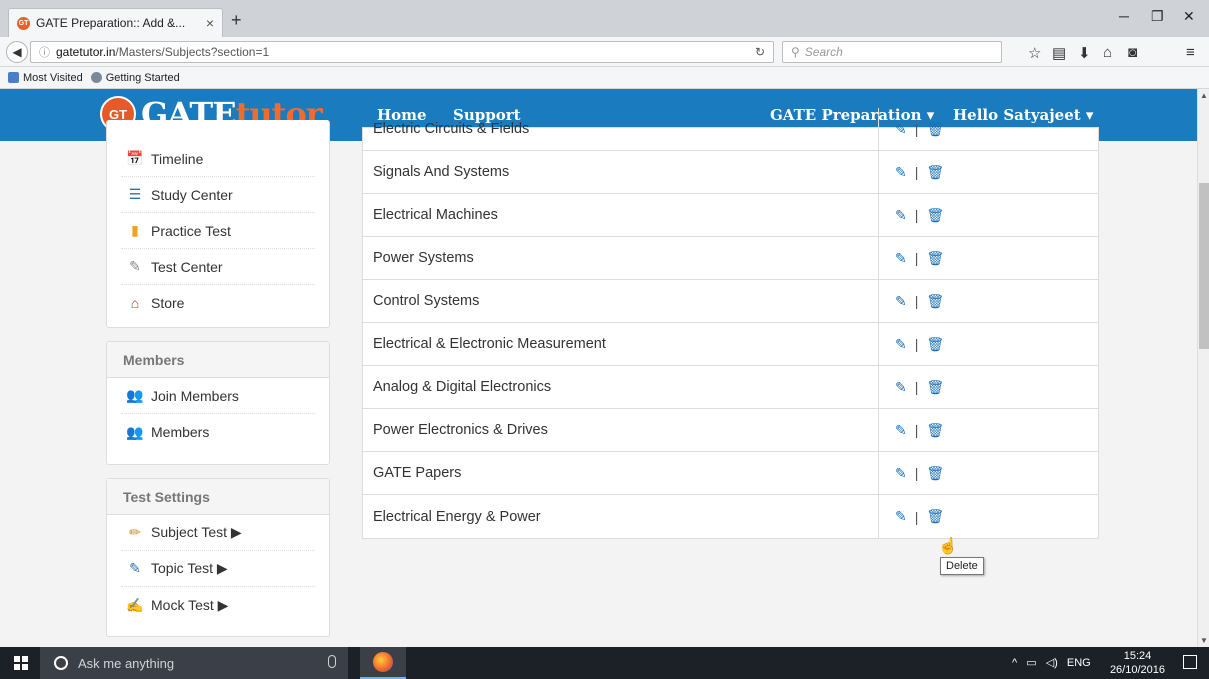 This screenshot has width=1209, height=679. I want to click on members-panel-title: Members, so click(218, 360).